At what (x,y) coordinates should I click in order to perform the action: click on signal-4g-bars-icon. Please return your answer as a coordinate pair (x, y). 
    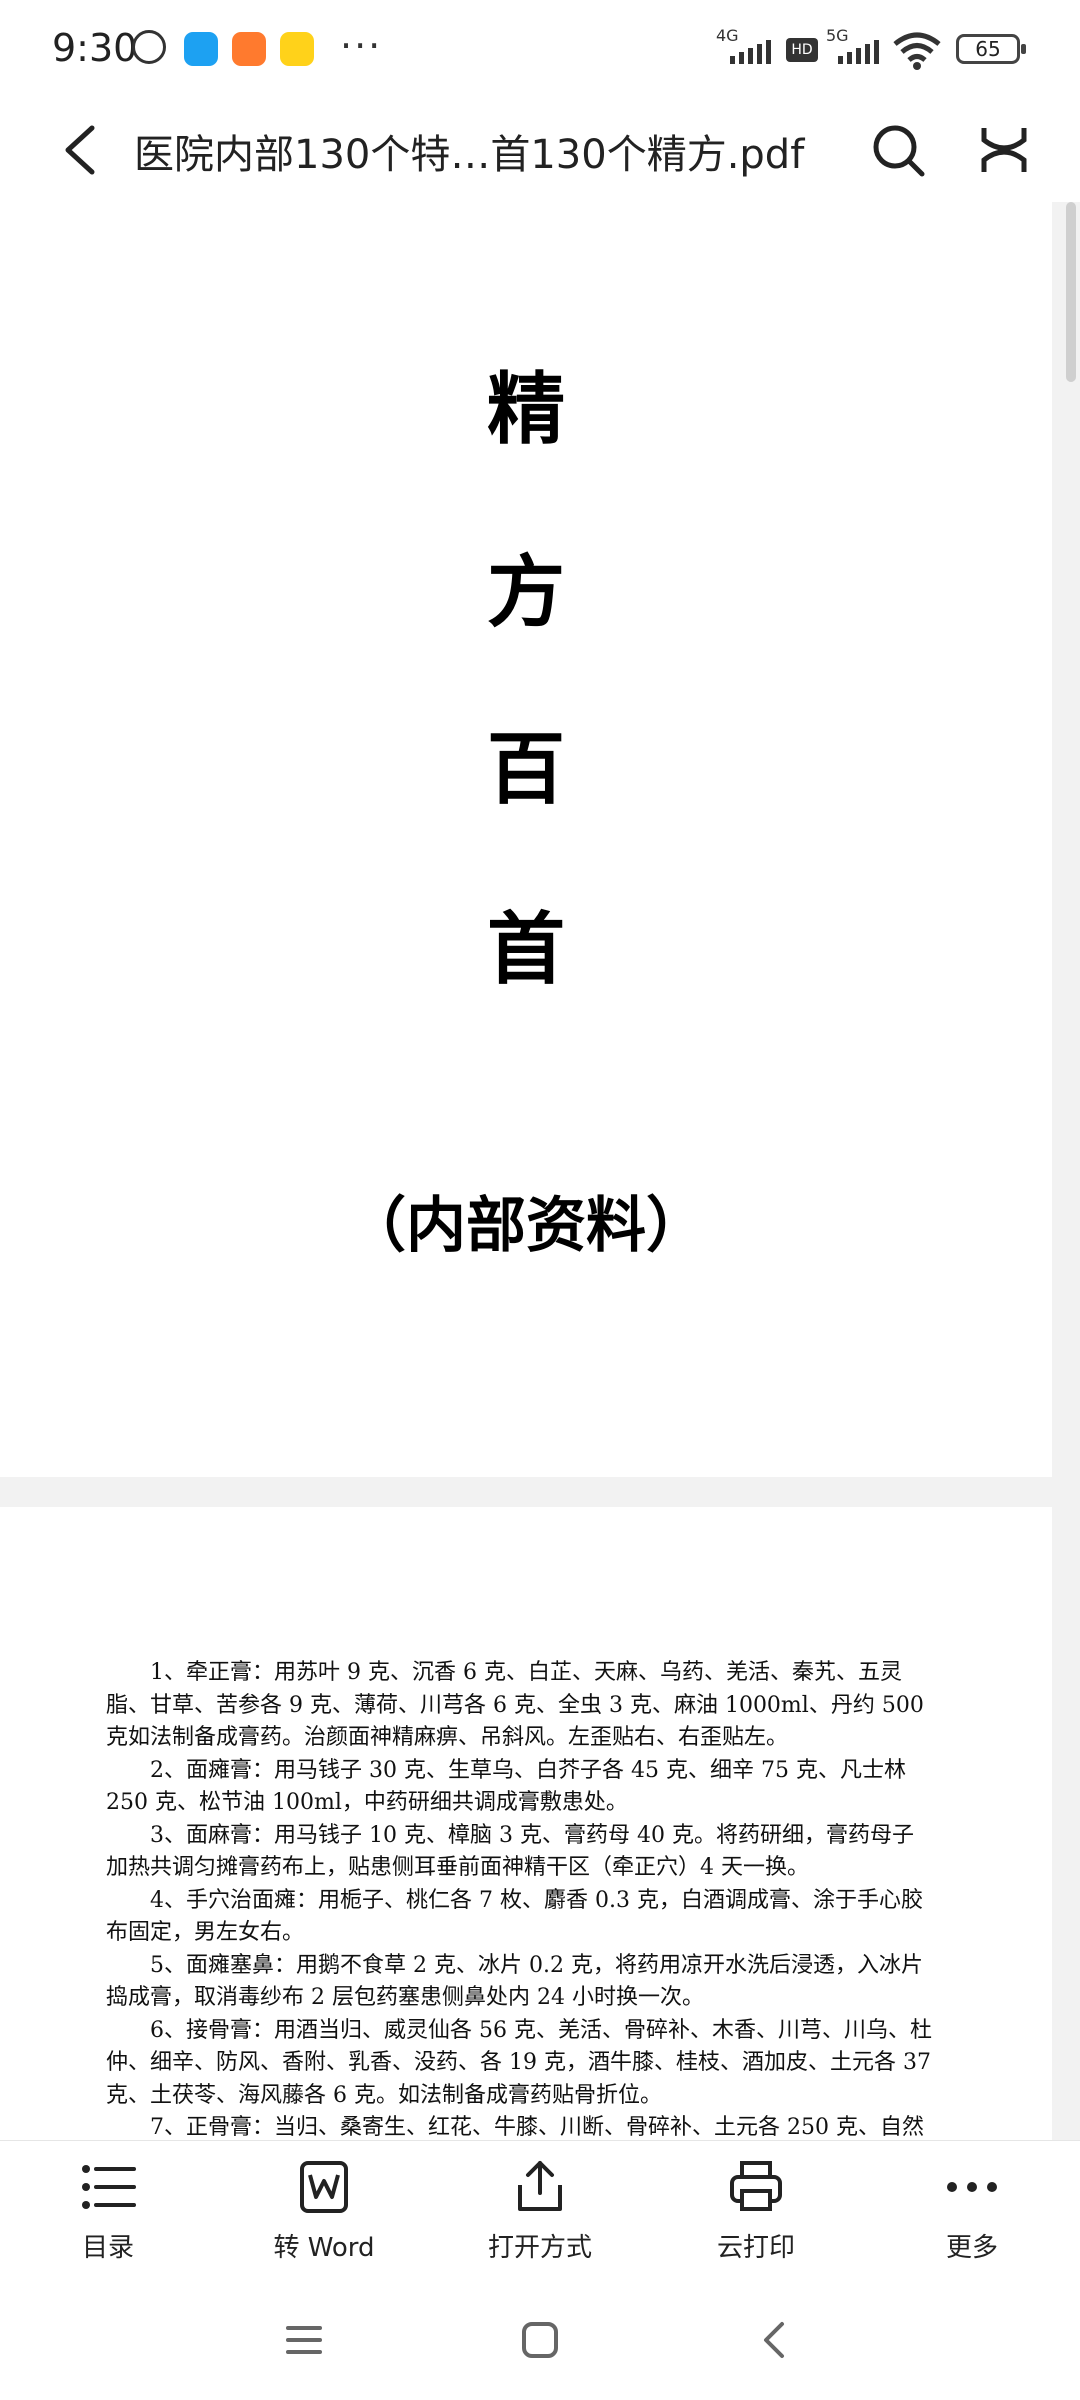
    Looking at the image, I should click on (750, 52).